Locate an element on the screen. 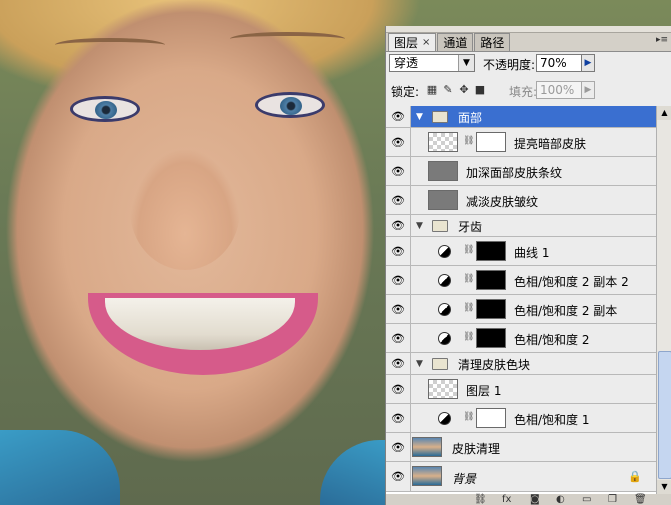  tab-paths: 路径 is located at coordinates (492, 42).